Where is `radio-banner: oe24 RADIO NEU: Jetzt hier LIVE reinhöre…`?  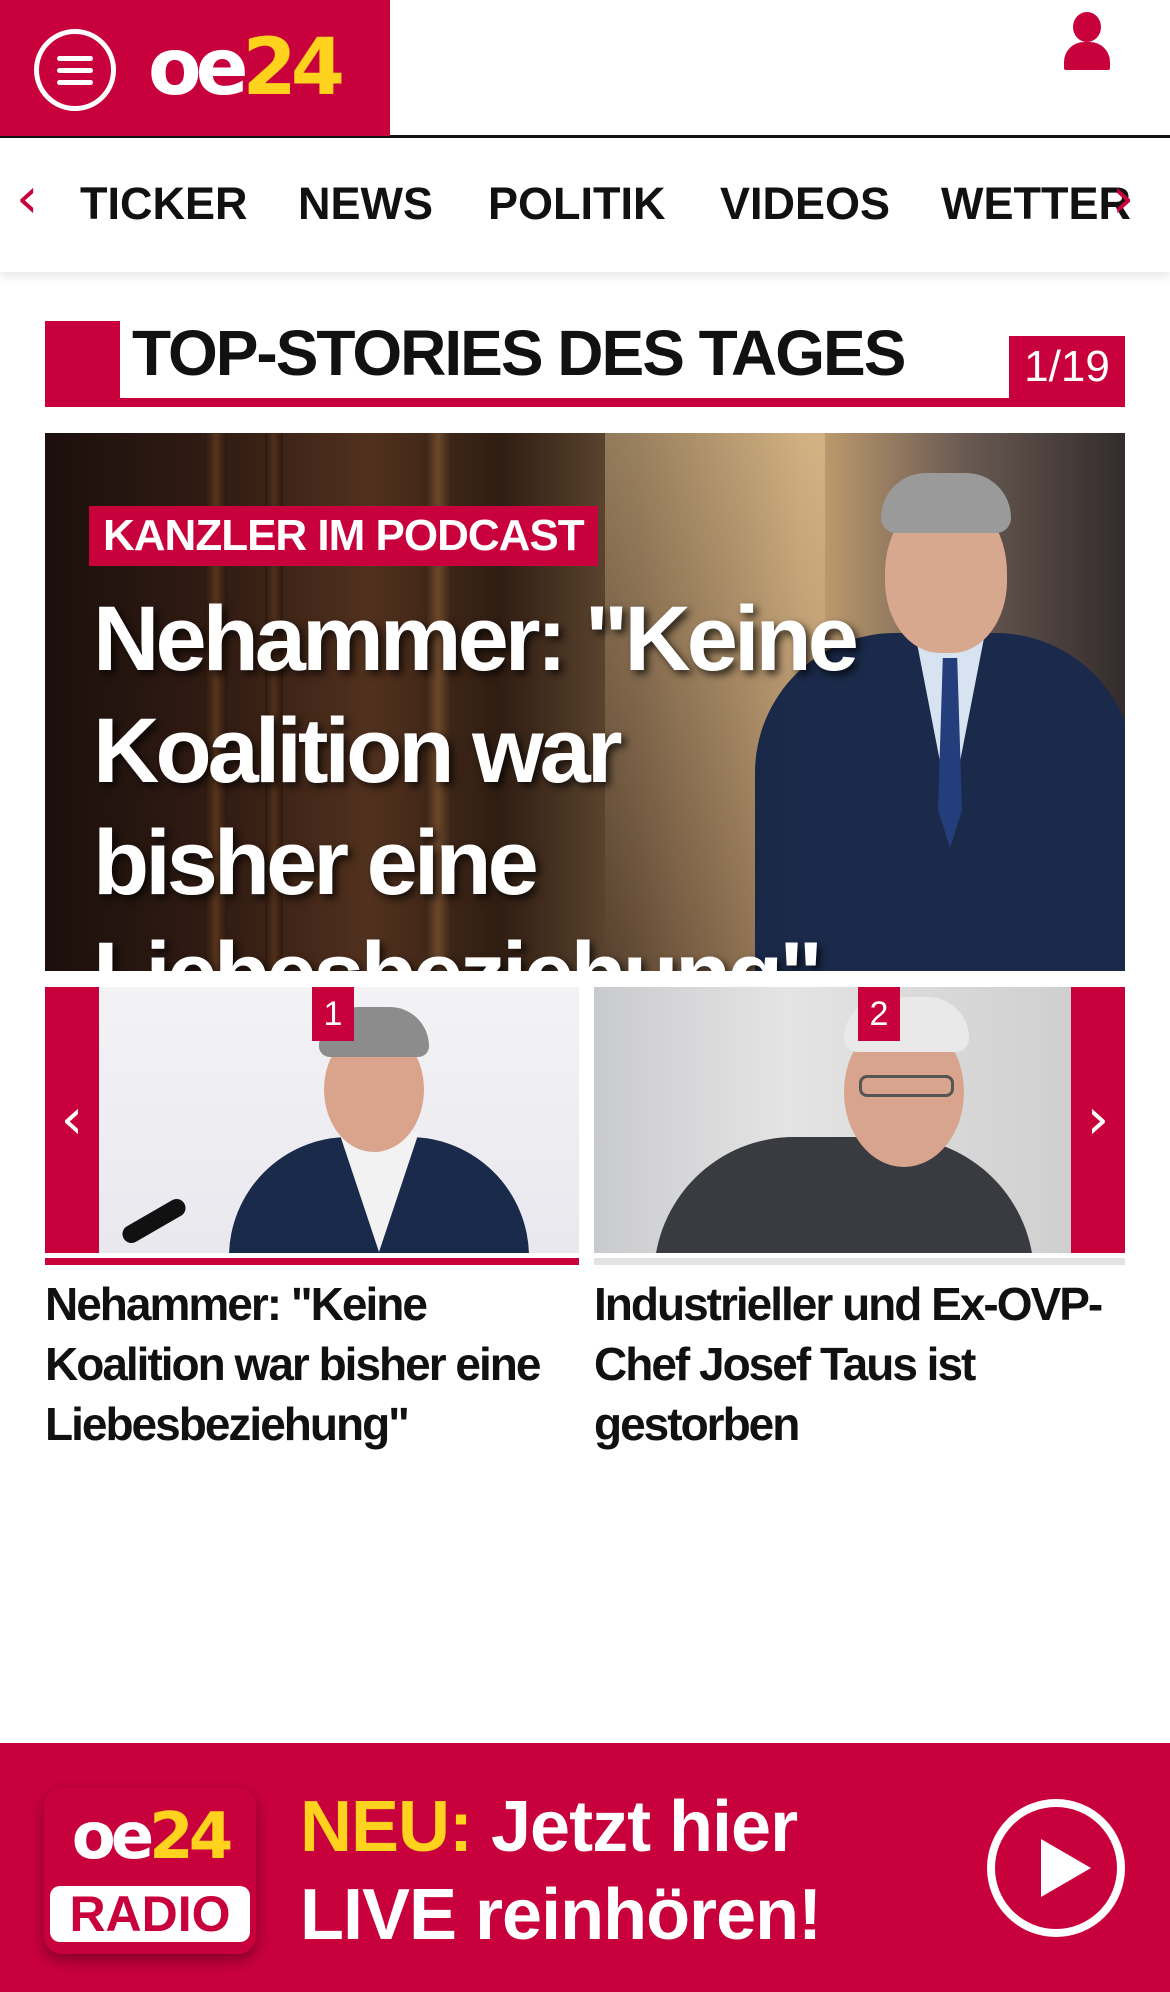
radio-banner: oe24 RADIO NEU: Jetzt hier LIVE reinhöre… is located at coordinates (585, 1867).